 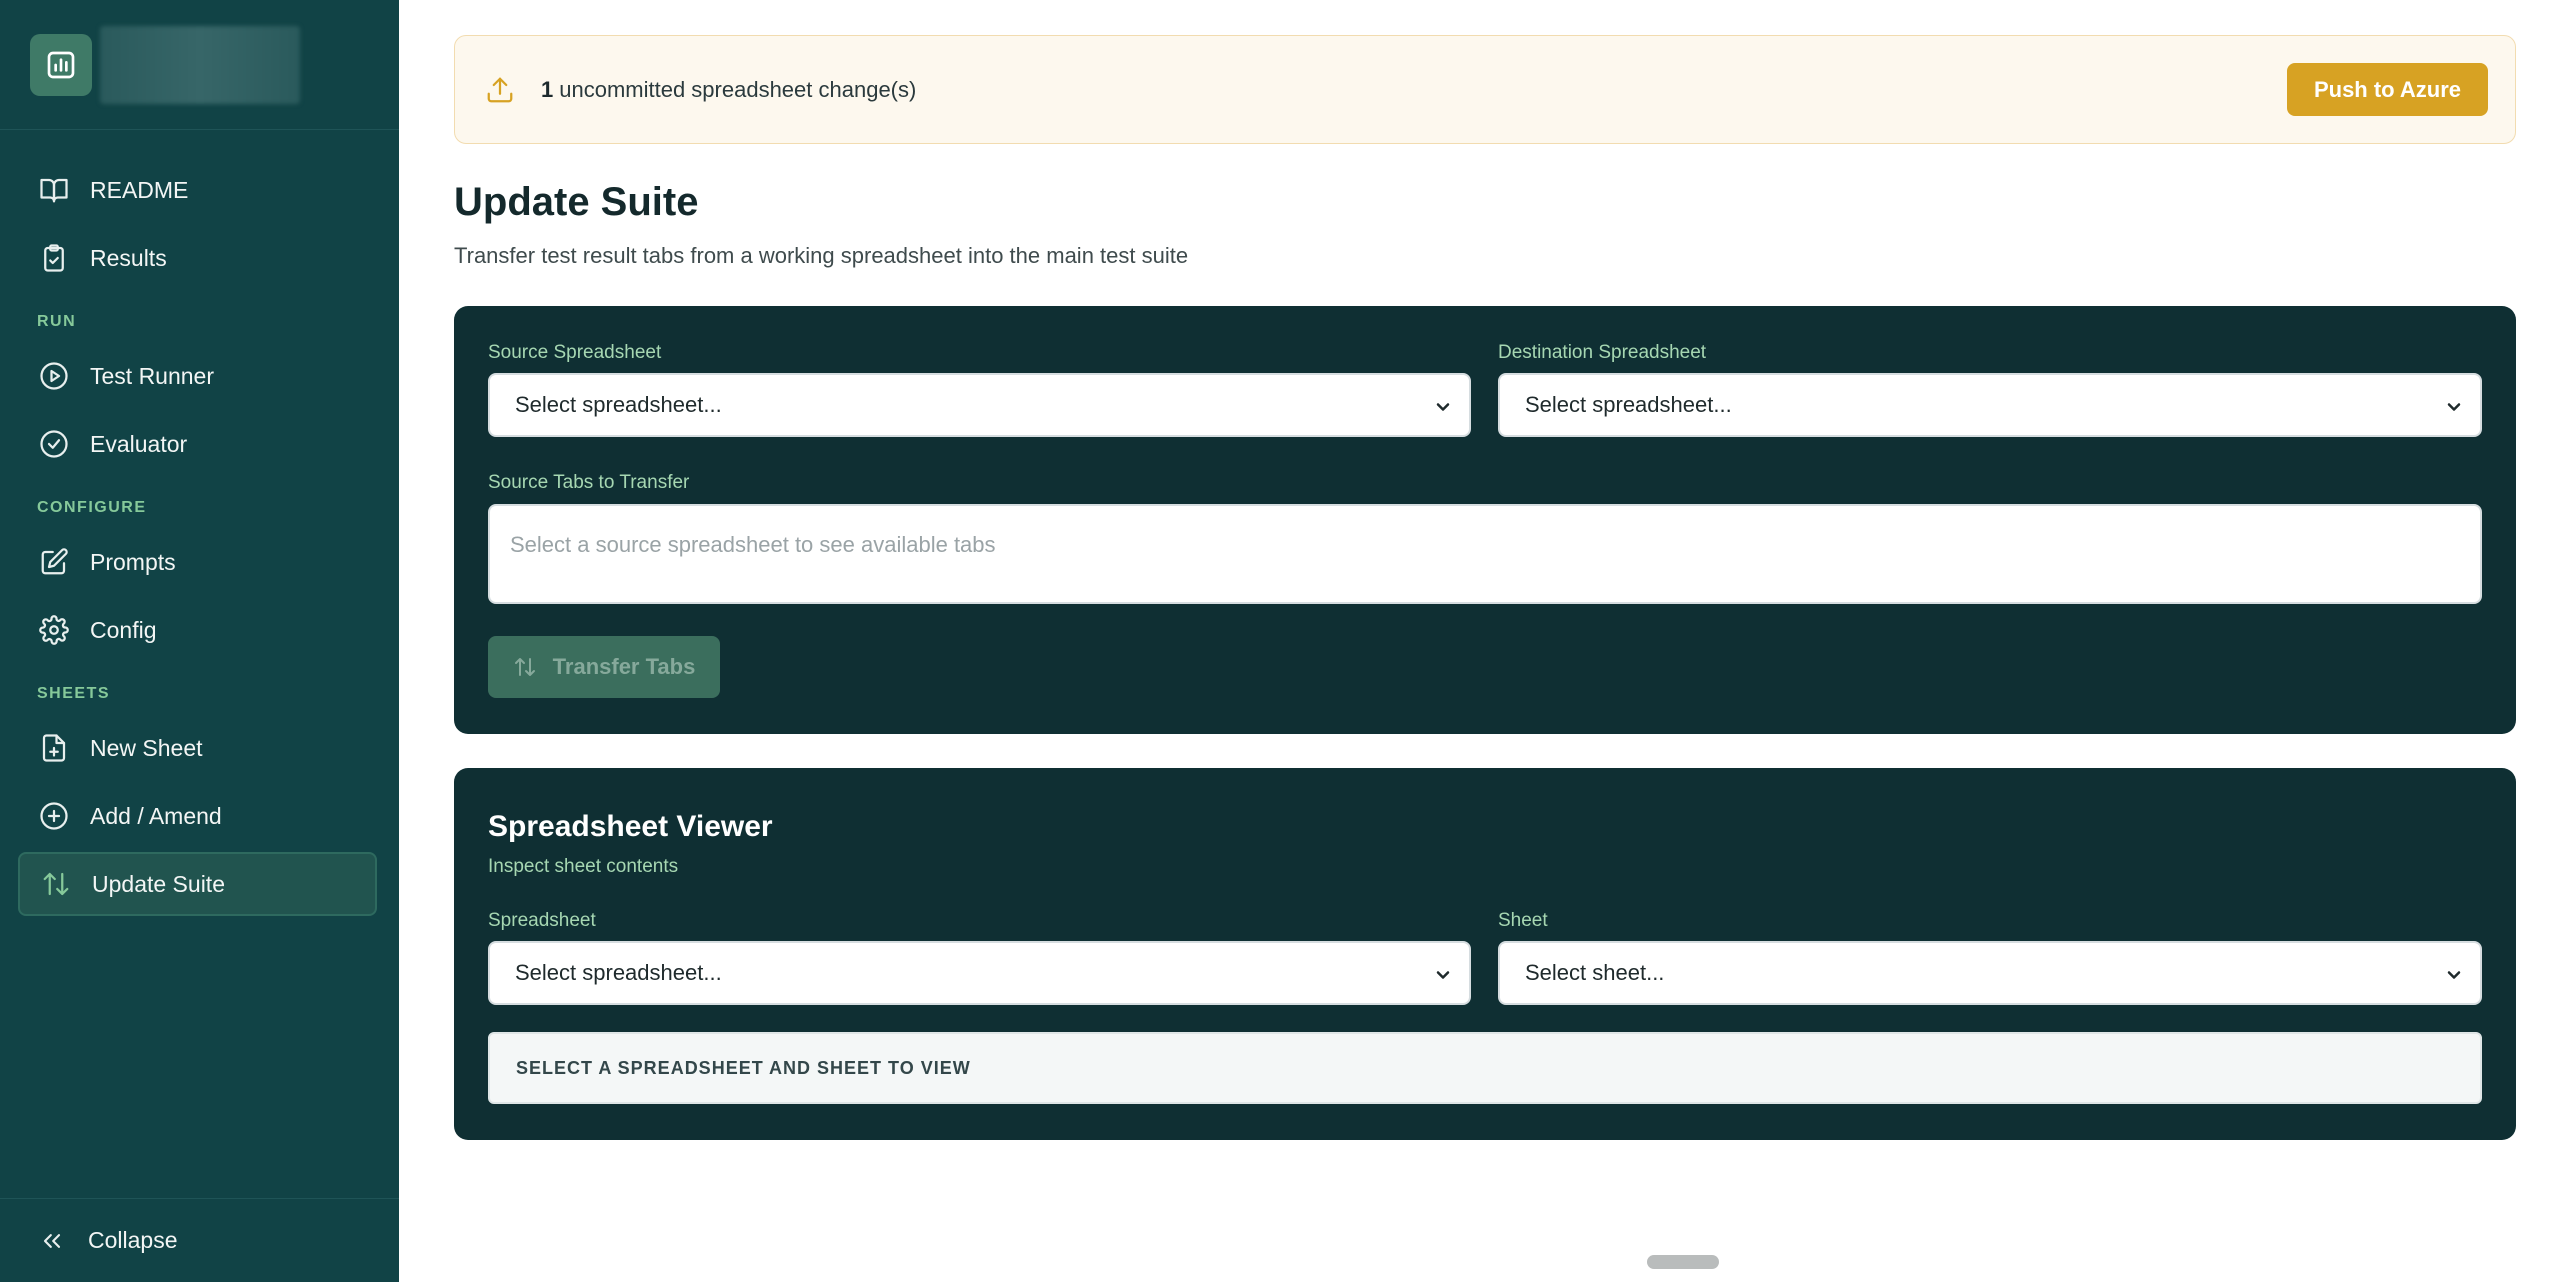 I want to click on banner-text: uncommitted spreadsheet change(s), so click(x=738, y=89).